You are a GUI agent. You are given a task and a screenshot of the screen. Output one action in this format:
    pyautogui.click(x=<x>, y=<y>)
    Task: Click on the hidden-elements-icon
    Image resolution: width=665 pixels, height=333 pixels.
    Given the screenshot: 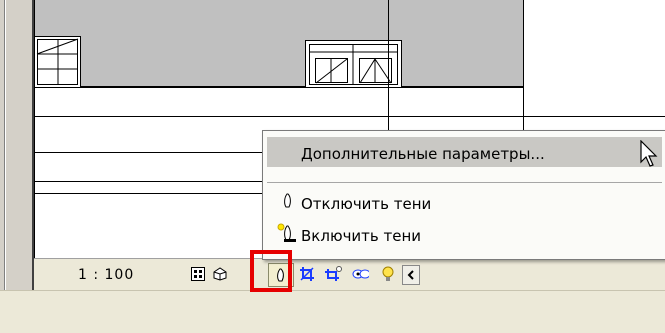 What is the action you would take?
    pyautogui.click(x=360, y=274)
    